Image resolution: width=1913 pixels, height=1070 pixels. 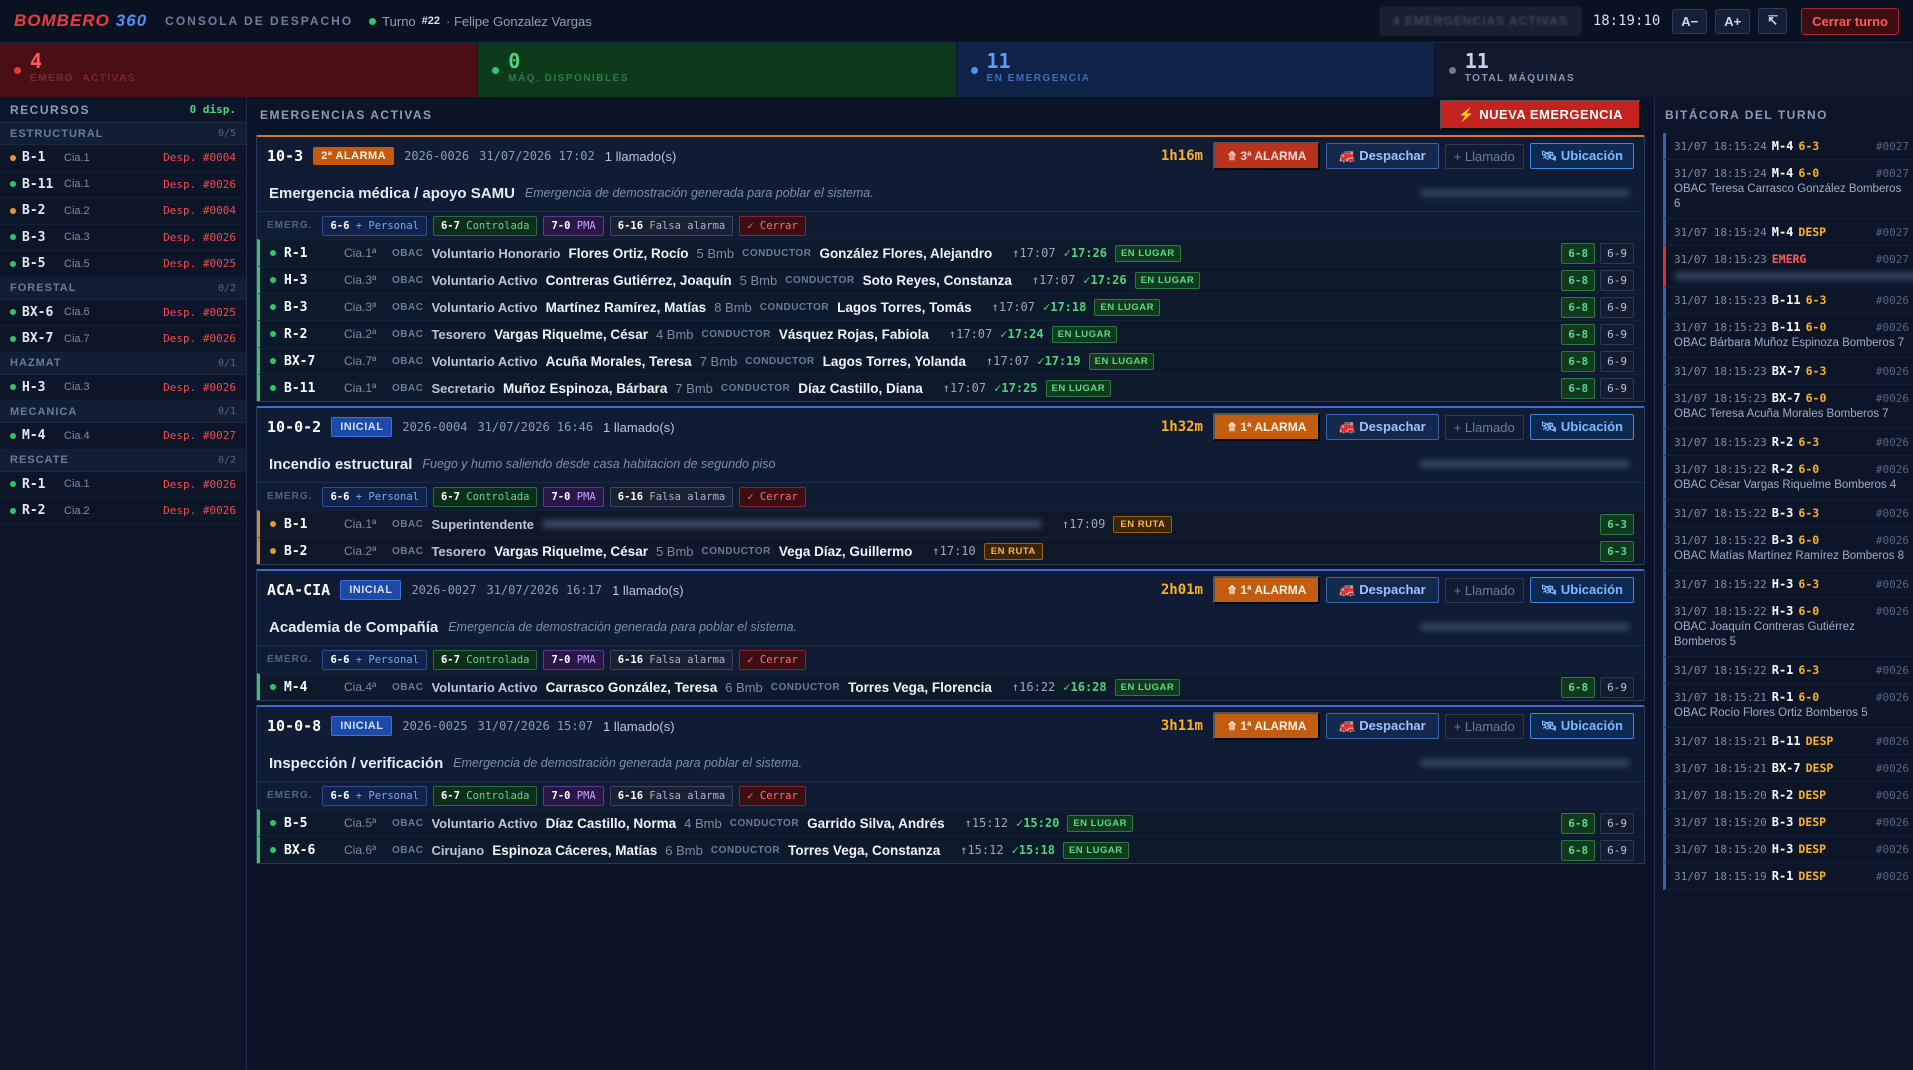 What do you see at coordinates (123, 339) in the screenshot?
I see `resource-unit: BX-7 Cia.7 Desp. #0026` at bounding box center [123, 339].